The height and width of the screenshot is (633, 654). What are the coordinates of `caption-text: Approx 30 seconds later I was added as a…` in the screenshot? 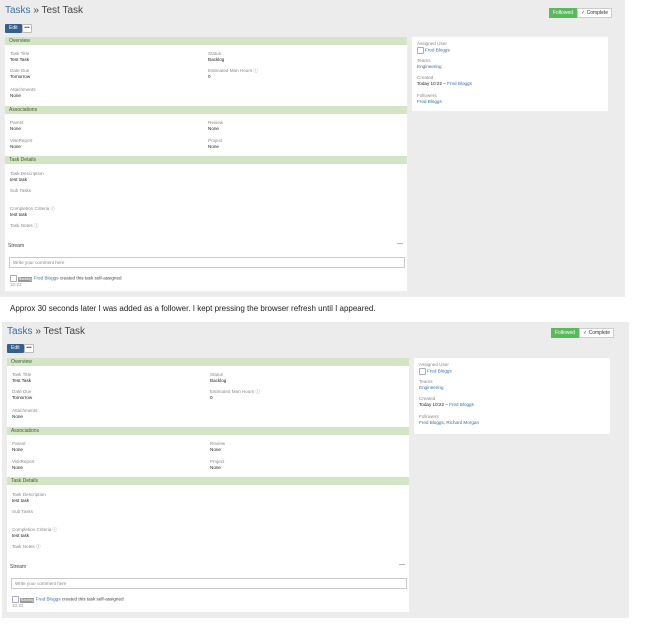 It's located at (193, 308).